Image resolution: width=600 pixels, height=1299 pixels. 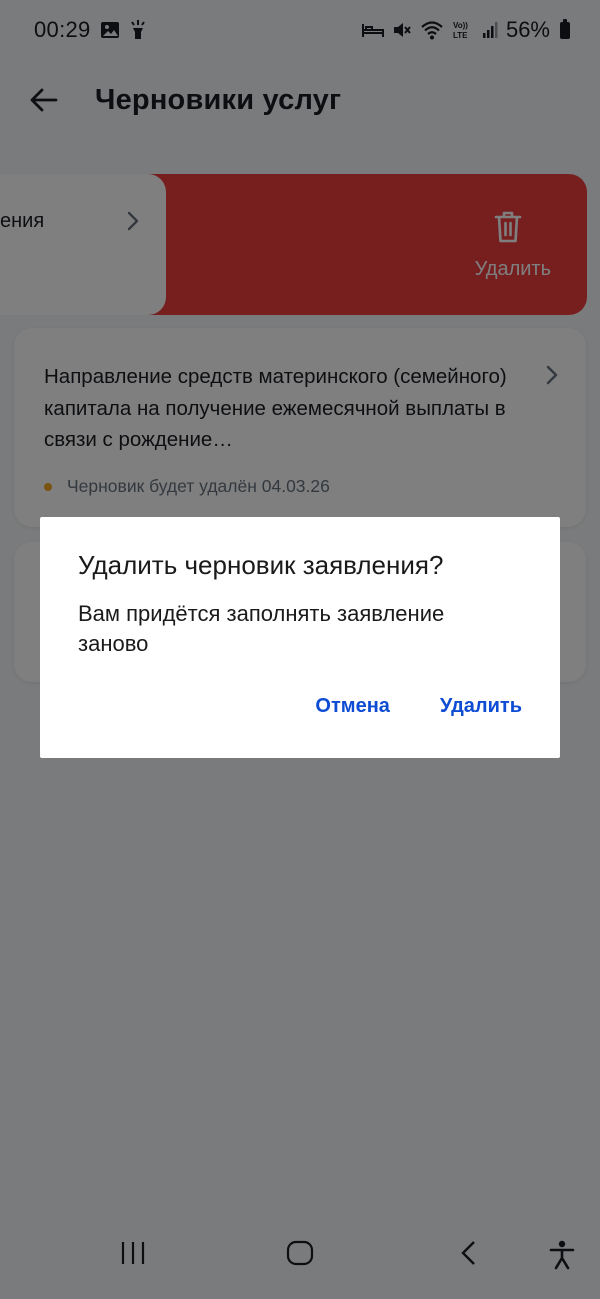 What do you see at coordinates (481, 706) in the screenshot?
I see `confirm-delete-button: Удалить` at bounding box center [481, 706].